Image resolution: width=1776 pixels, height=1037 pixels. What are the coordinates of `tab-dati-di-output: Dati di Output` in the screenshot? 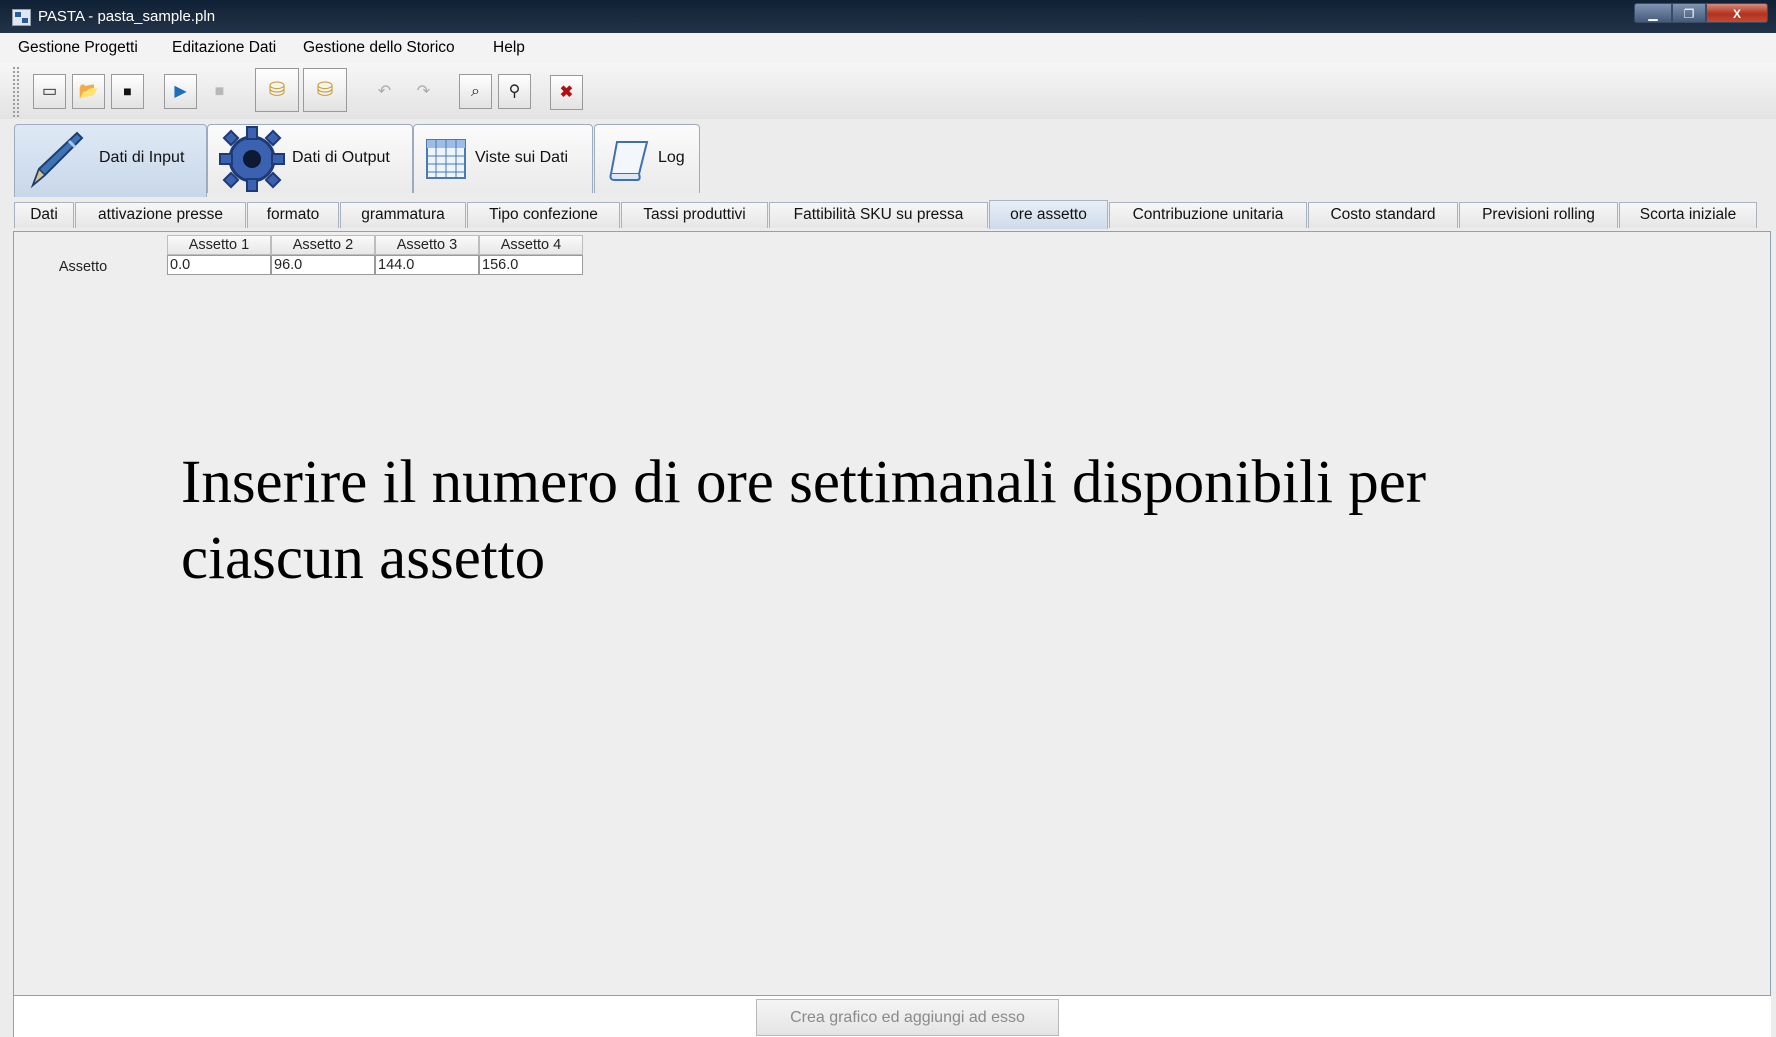 It's located at (310, 158).